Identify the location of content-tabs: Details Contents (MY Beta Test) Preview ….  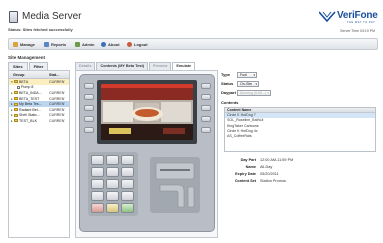
(135, 66).